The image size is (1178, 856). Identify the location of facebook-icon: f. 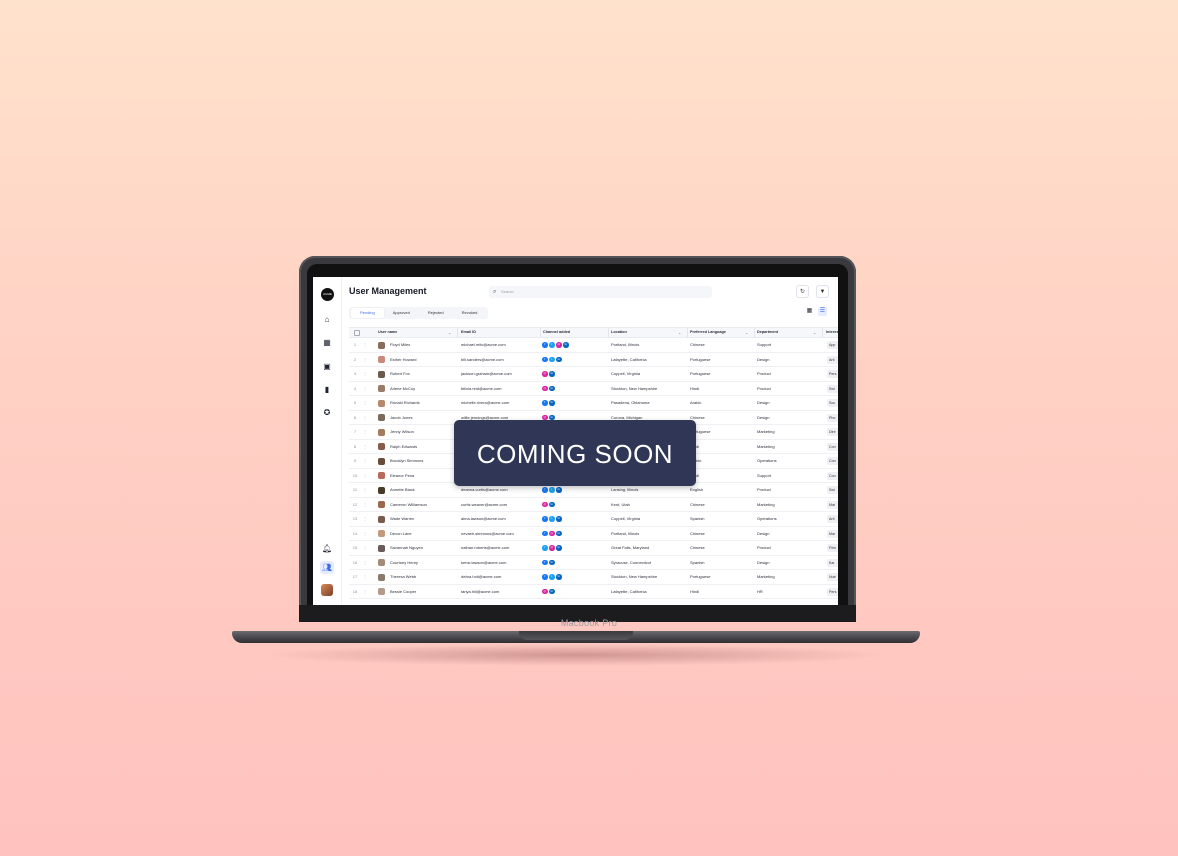
(545, 345).